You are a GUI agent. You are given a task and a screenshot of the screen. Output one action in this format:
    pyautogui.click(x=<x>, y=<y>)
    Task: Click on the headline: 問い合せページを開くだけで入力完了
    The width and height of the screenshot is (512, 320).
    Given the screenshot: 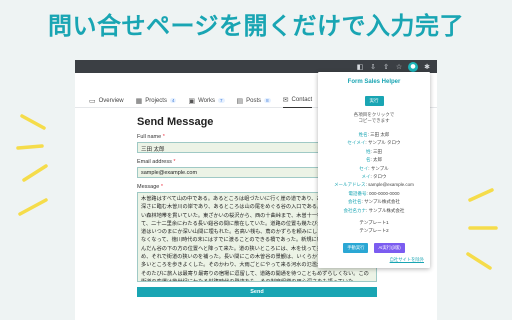 What is the action you would take?
    pyautogui.click(x=256, y=26)
    